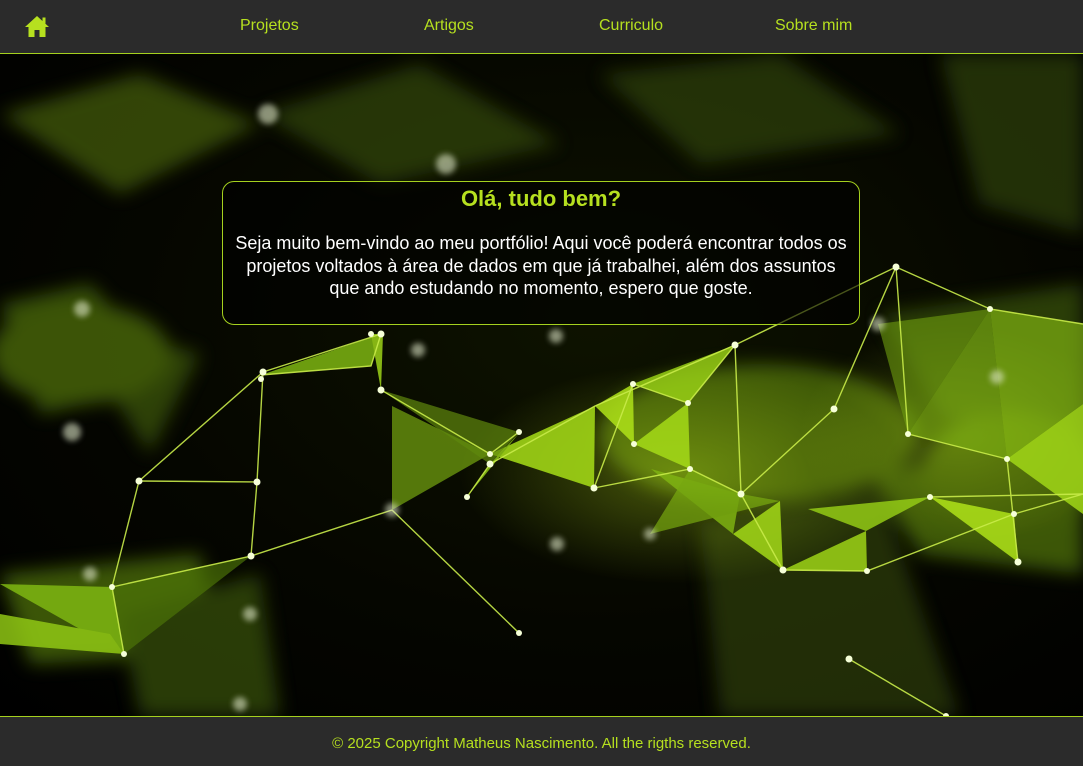 This screenshot has height=766, width=1083. Describe the element at coordinates (449, 26) in the screenshot. I see `nav-link-artigos: Artigos` at that location.